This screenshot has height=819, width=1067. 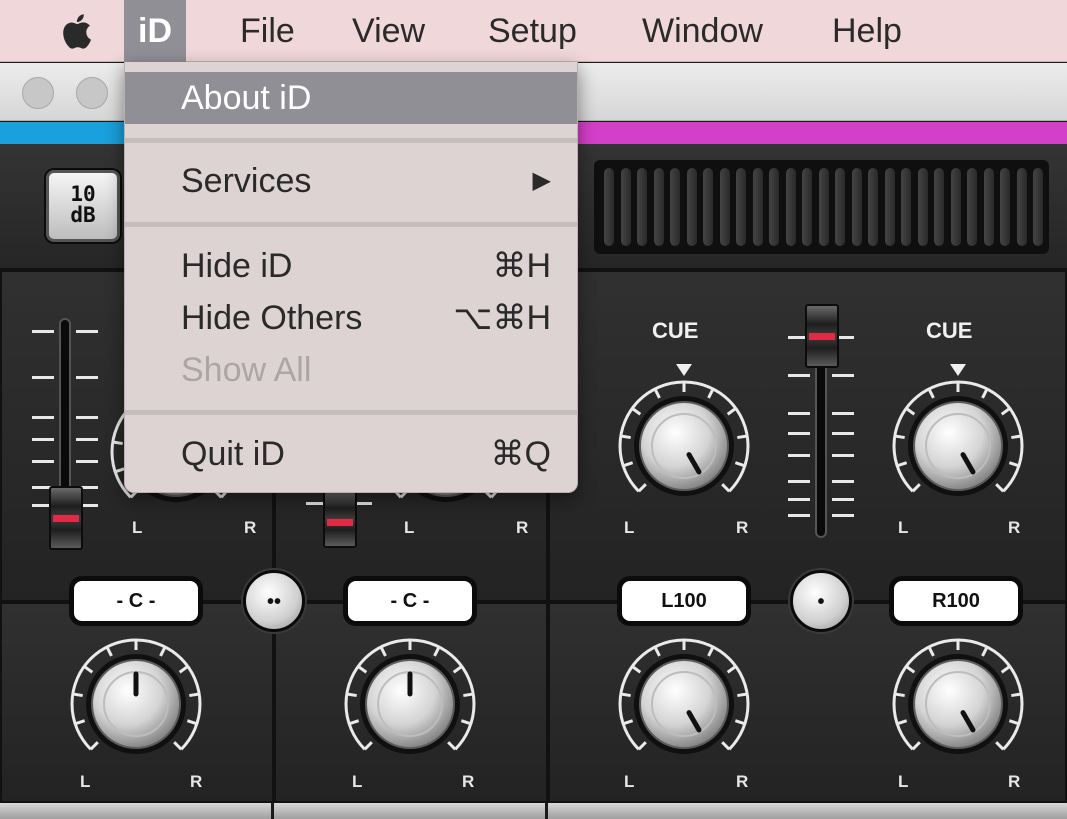 What do you see at coordinates (520, 454) in the screenshot?
I see `shortcut-quit: ⌘Q` at bounding box center [520, 454].